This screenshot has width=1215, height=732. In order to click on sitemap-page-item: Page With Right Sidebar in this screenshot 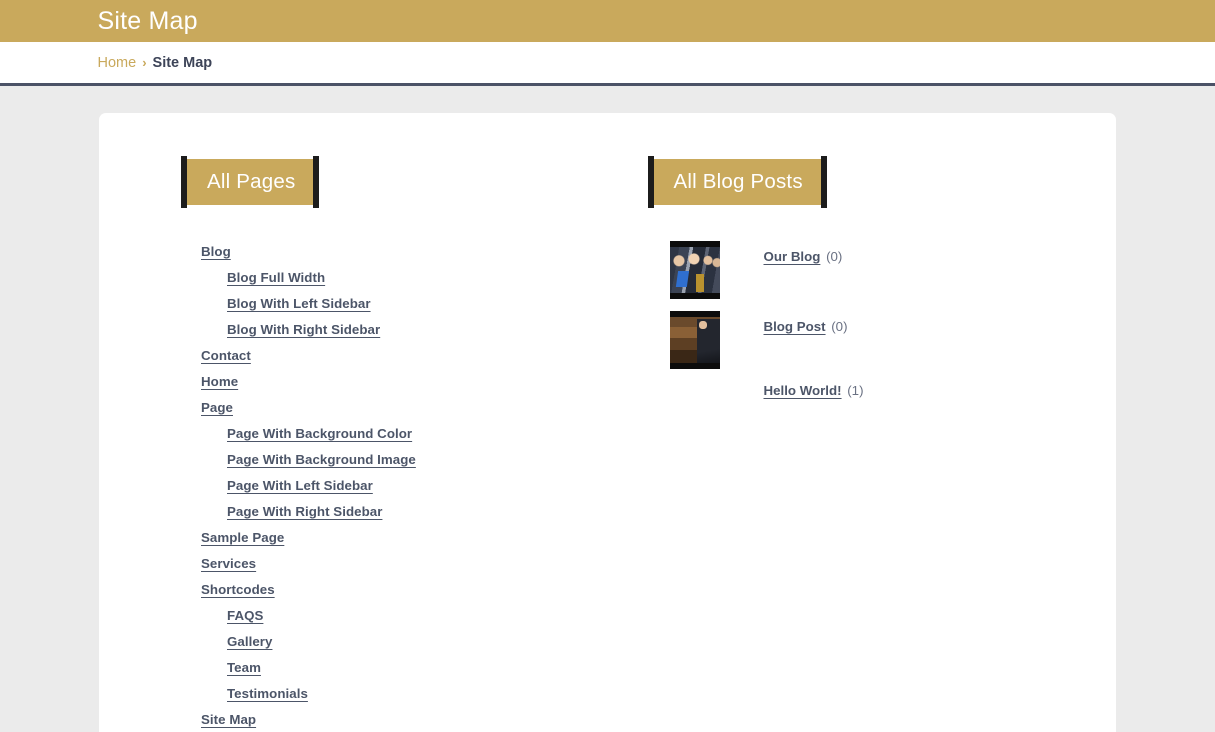, I will do `click(404, 512)`.